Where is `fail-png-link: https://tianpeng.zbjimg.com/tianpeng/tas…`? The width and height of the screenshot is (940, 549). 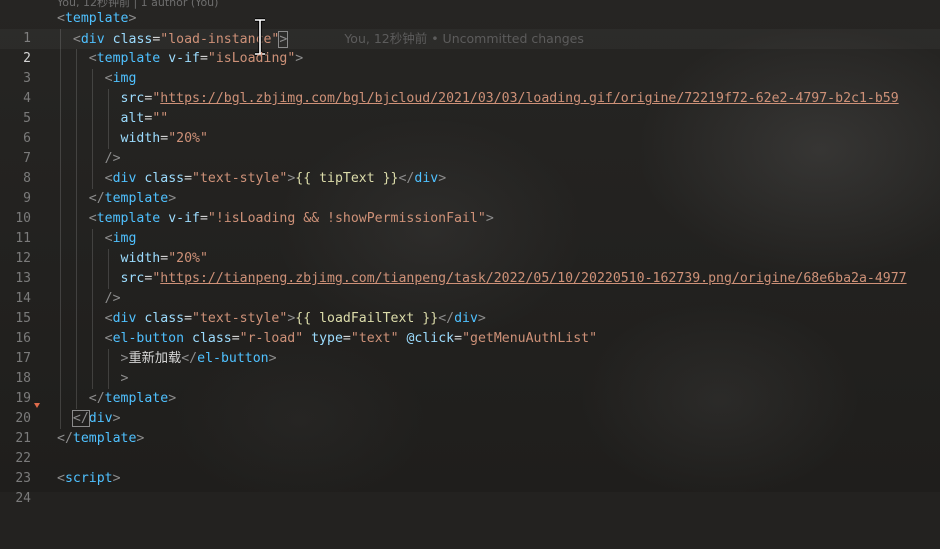 fail-png-link: https://tianpeng.zbjimg.com/tianpeng/tas… is located at coordinates (533, 278).